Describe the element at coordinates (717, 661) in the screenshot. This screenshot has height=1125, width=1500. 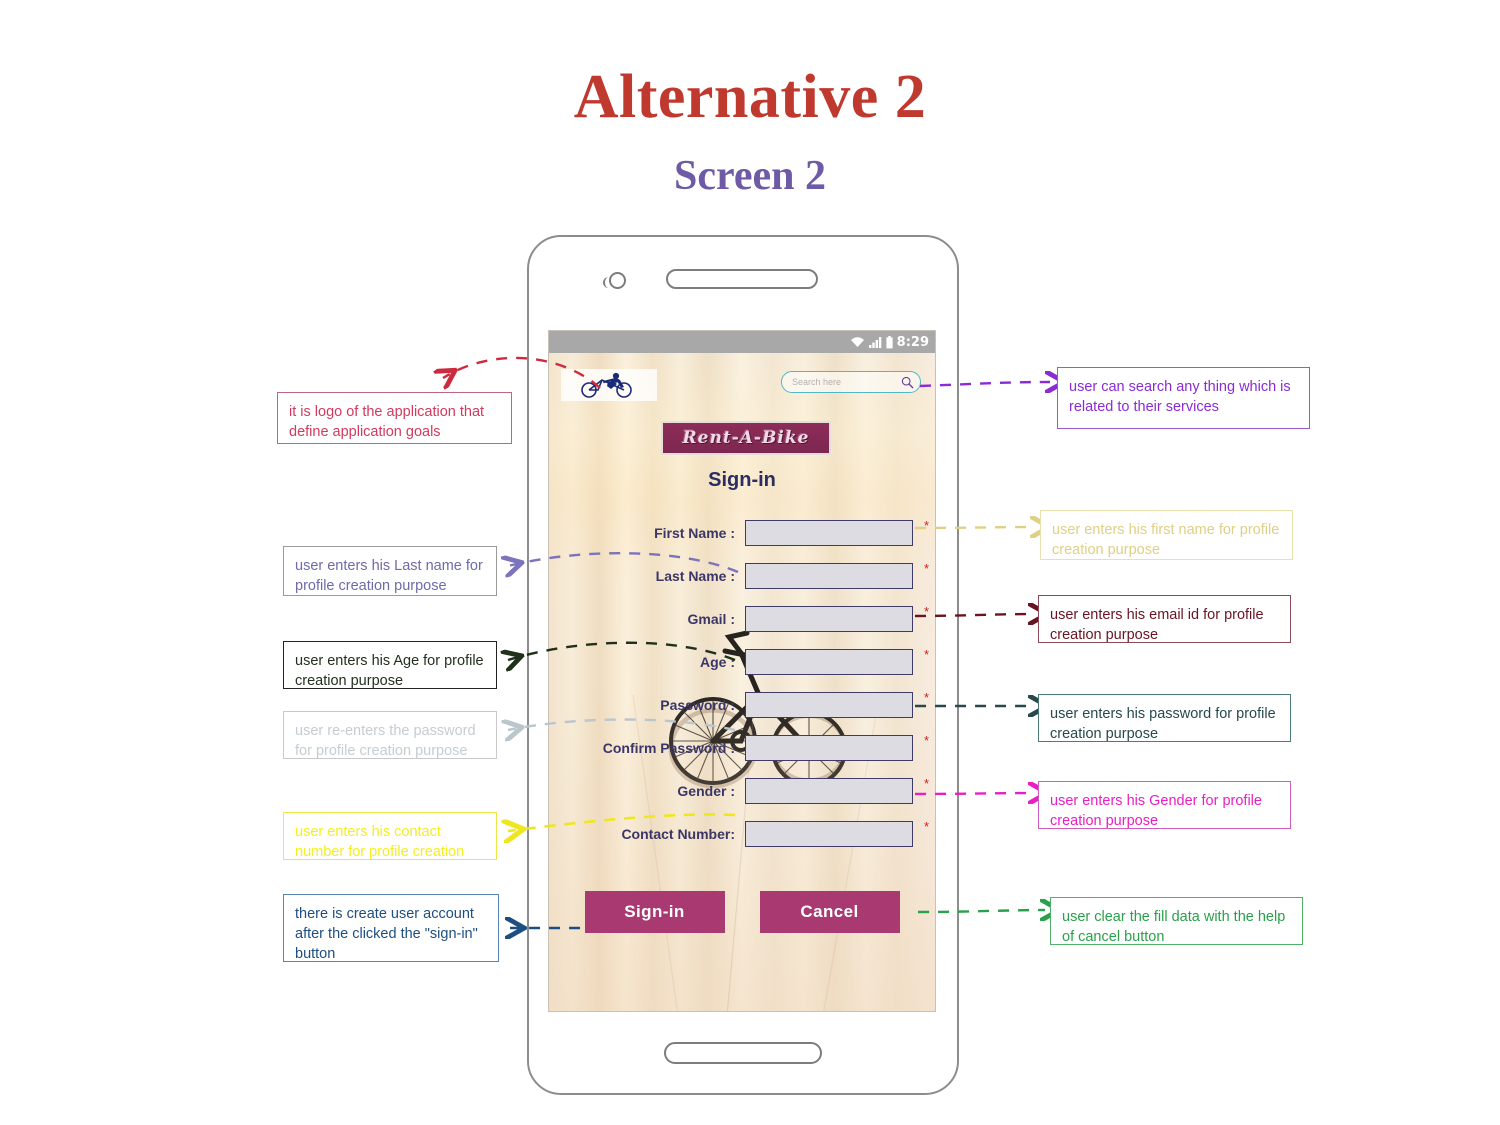
I see `label-age: Age :` at that location.